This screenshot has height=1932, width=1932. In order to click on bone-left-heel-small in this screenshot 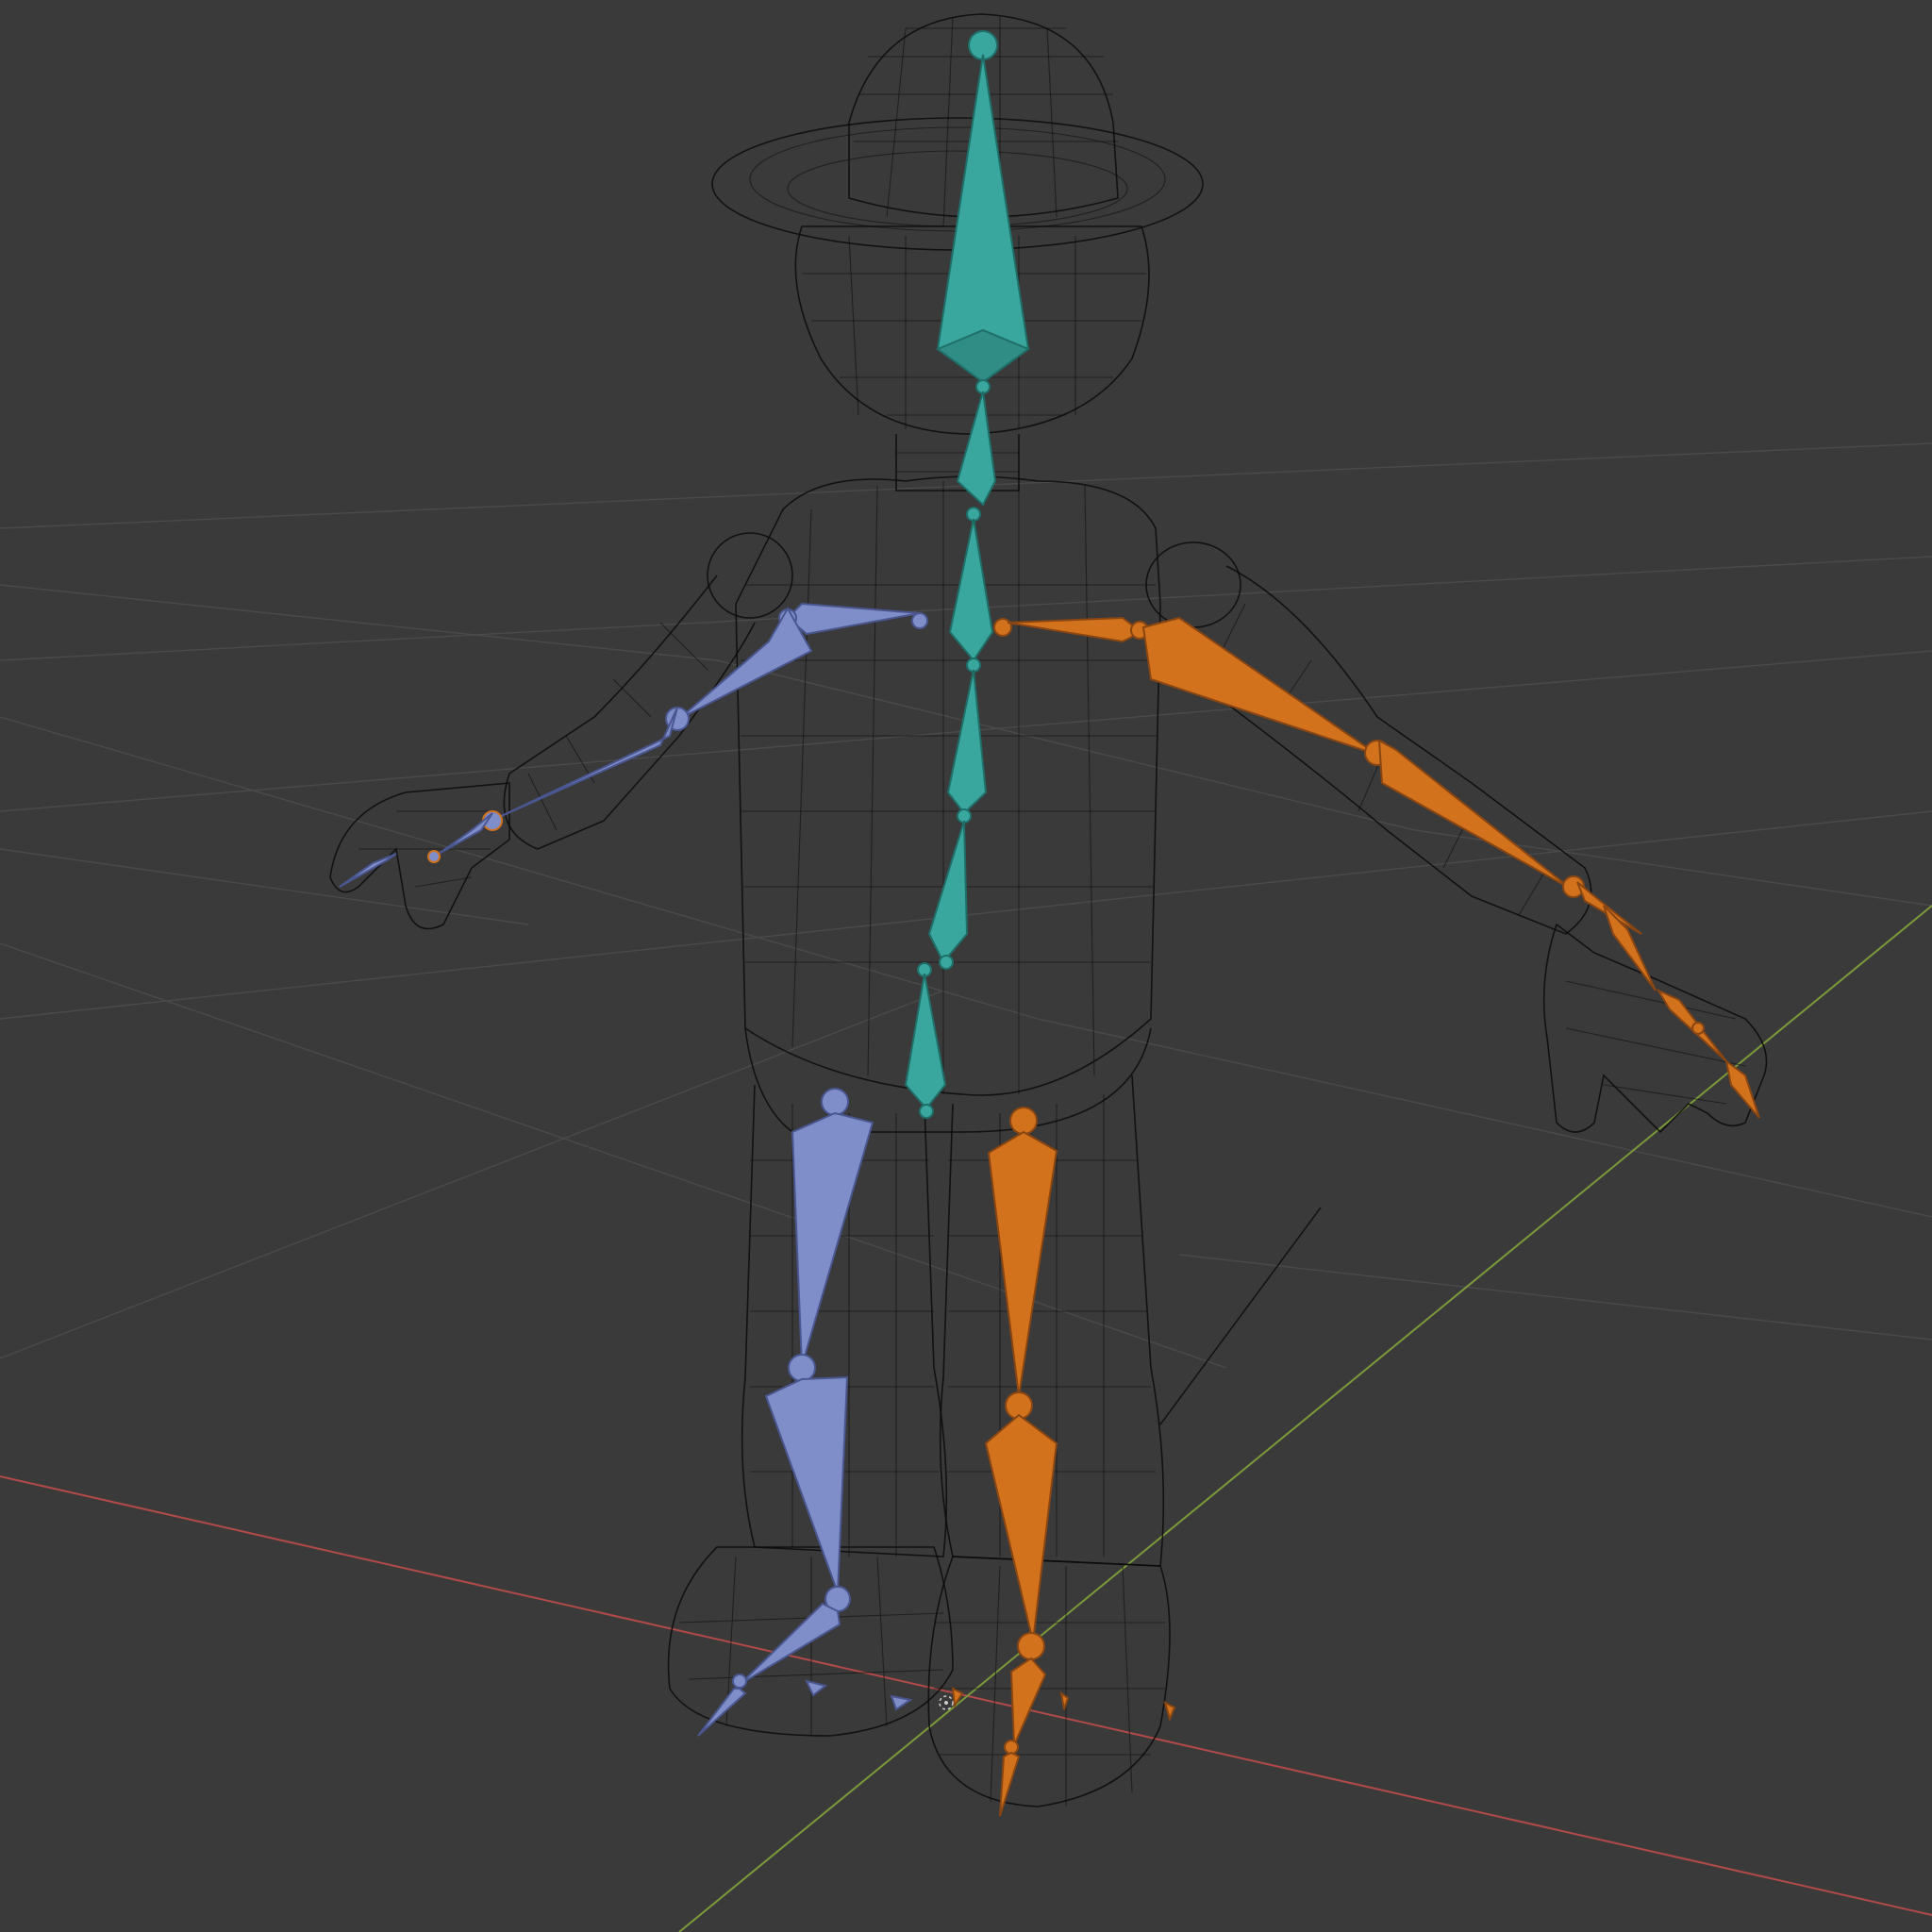, I will do `click(817, 1688)`.